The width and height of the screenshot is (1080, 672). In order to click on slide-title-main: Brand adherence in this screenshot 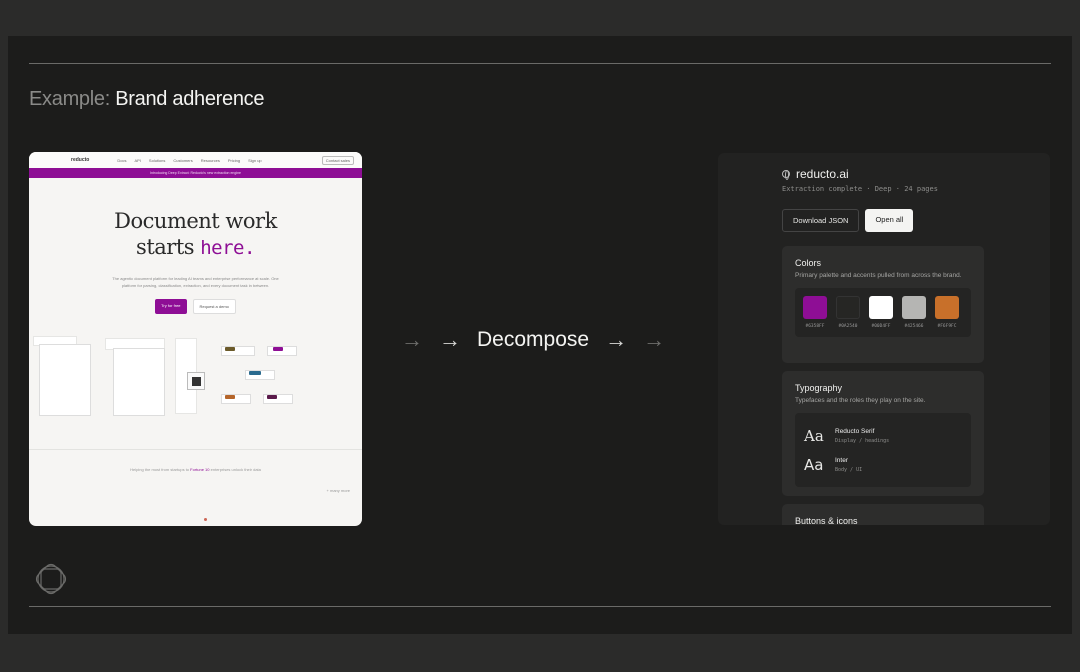, I will do `click(190, 99)`.